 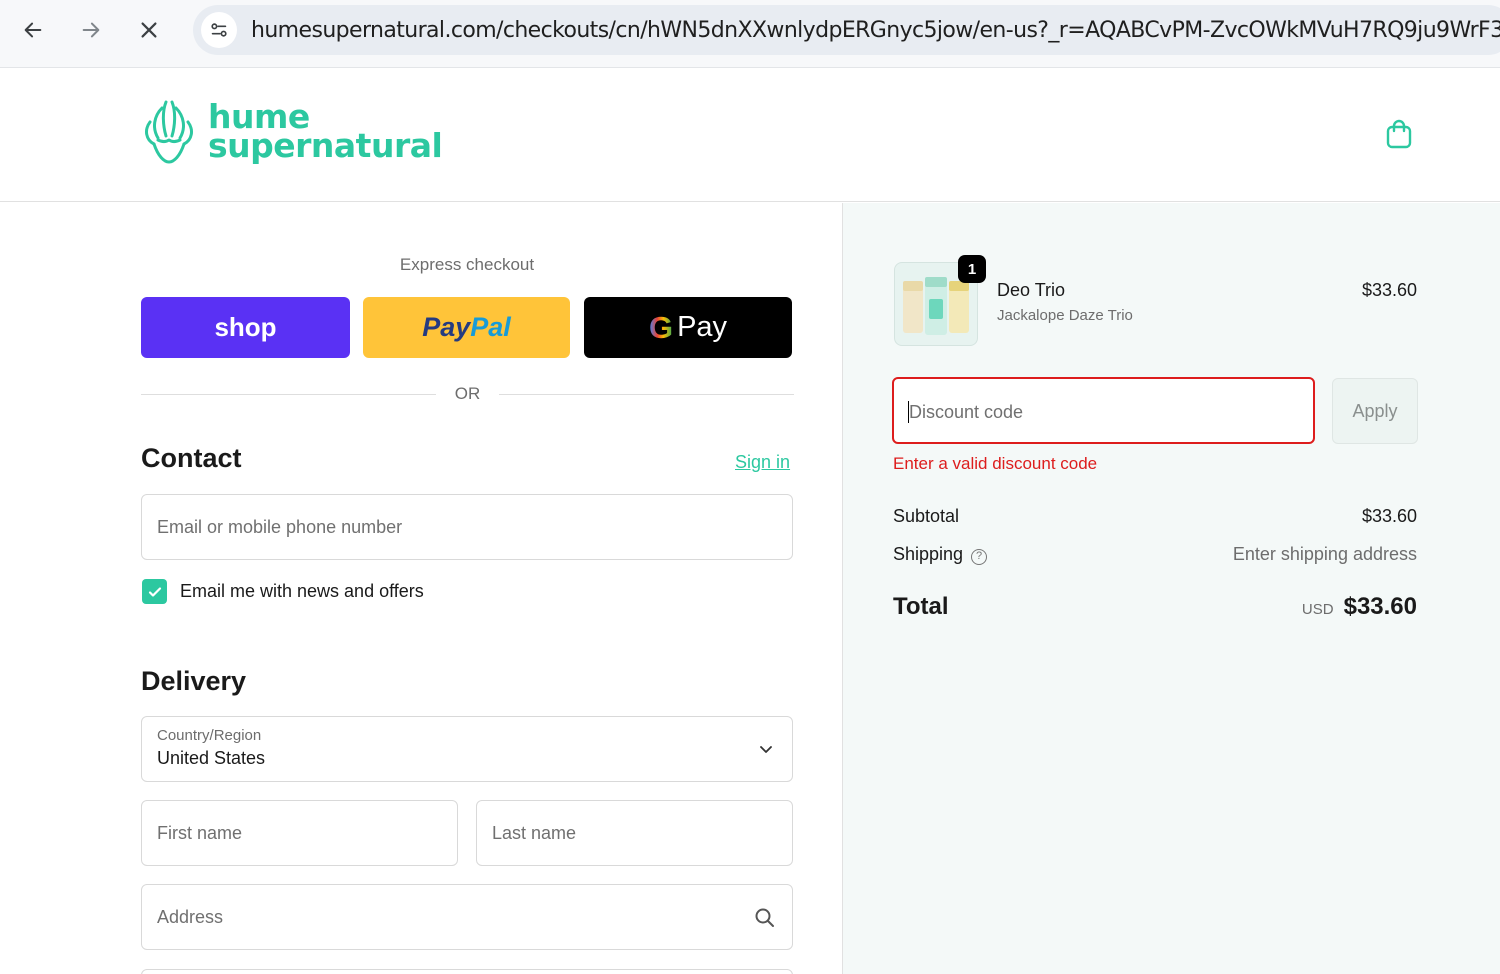 I want to click on shop-pay-button: shop, so click(x=245, y=327).